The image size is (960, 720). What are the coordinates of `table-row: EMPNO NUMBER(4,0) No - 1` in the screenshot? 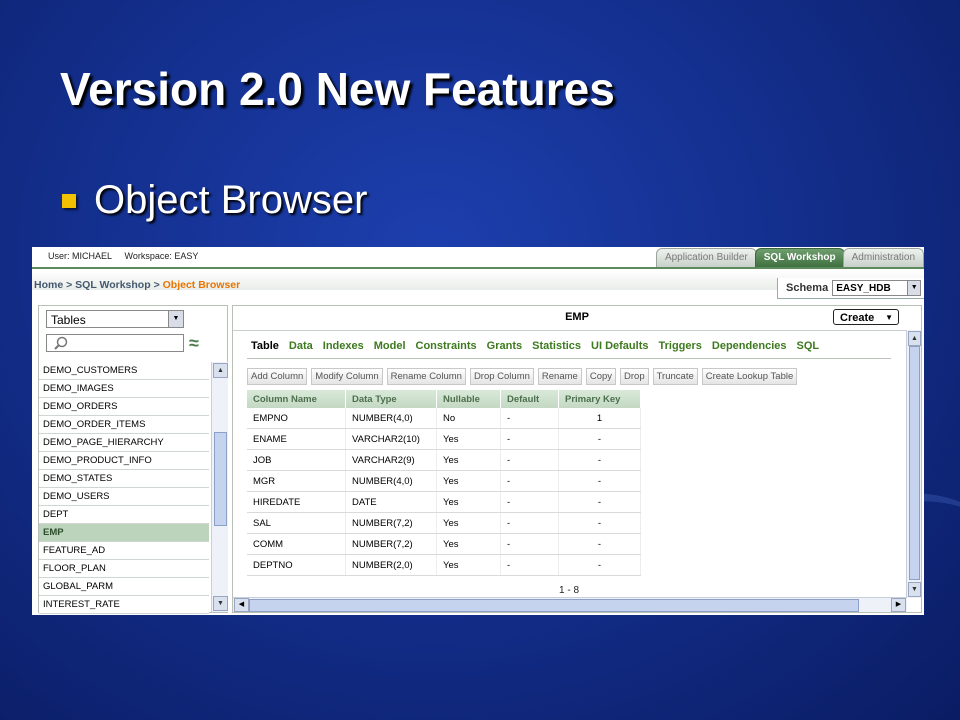 It's located at (444, 418).